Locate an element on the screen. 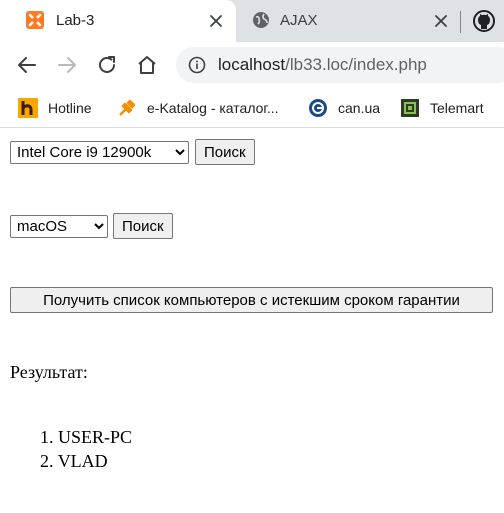  list-item: 1. USER-PC is located at coordinates (86, 437).